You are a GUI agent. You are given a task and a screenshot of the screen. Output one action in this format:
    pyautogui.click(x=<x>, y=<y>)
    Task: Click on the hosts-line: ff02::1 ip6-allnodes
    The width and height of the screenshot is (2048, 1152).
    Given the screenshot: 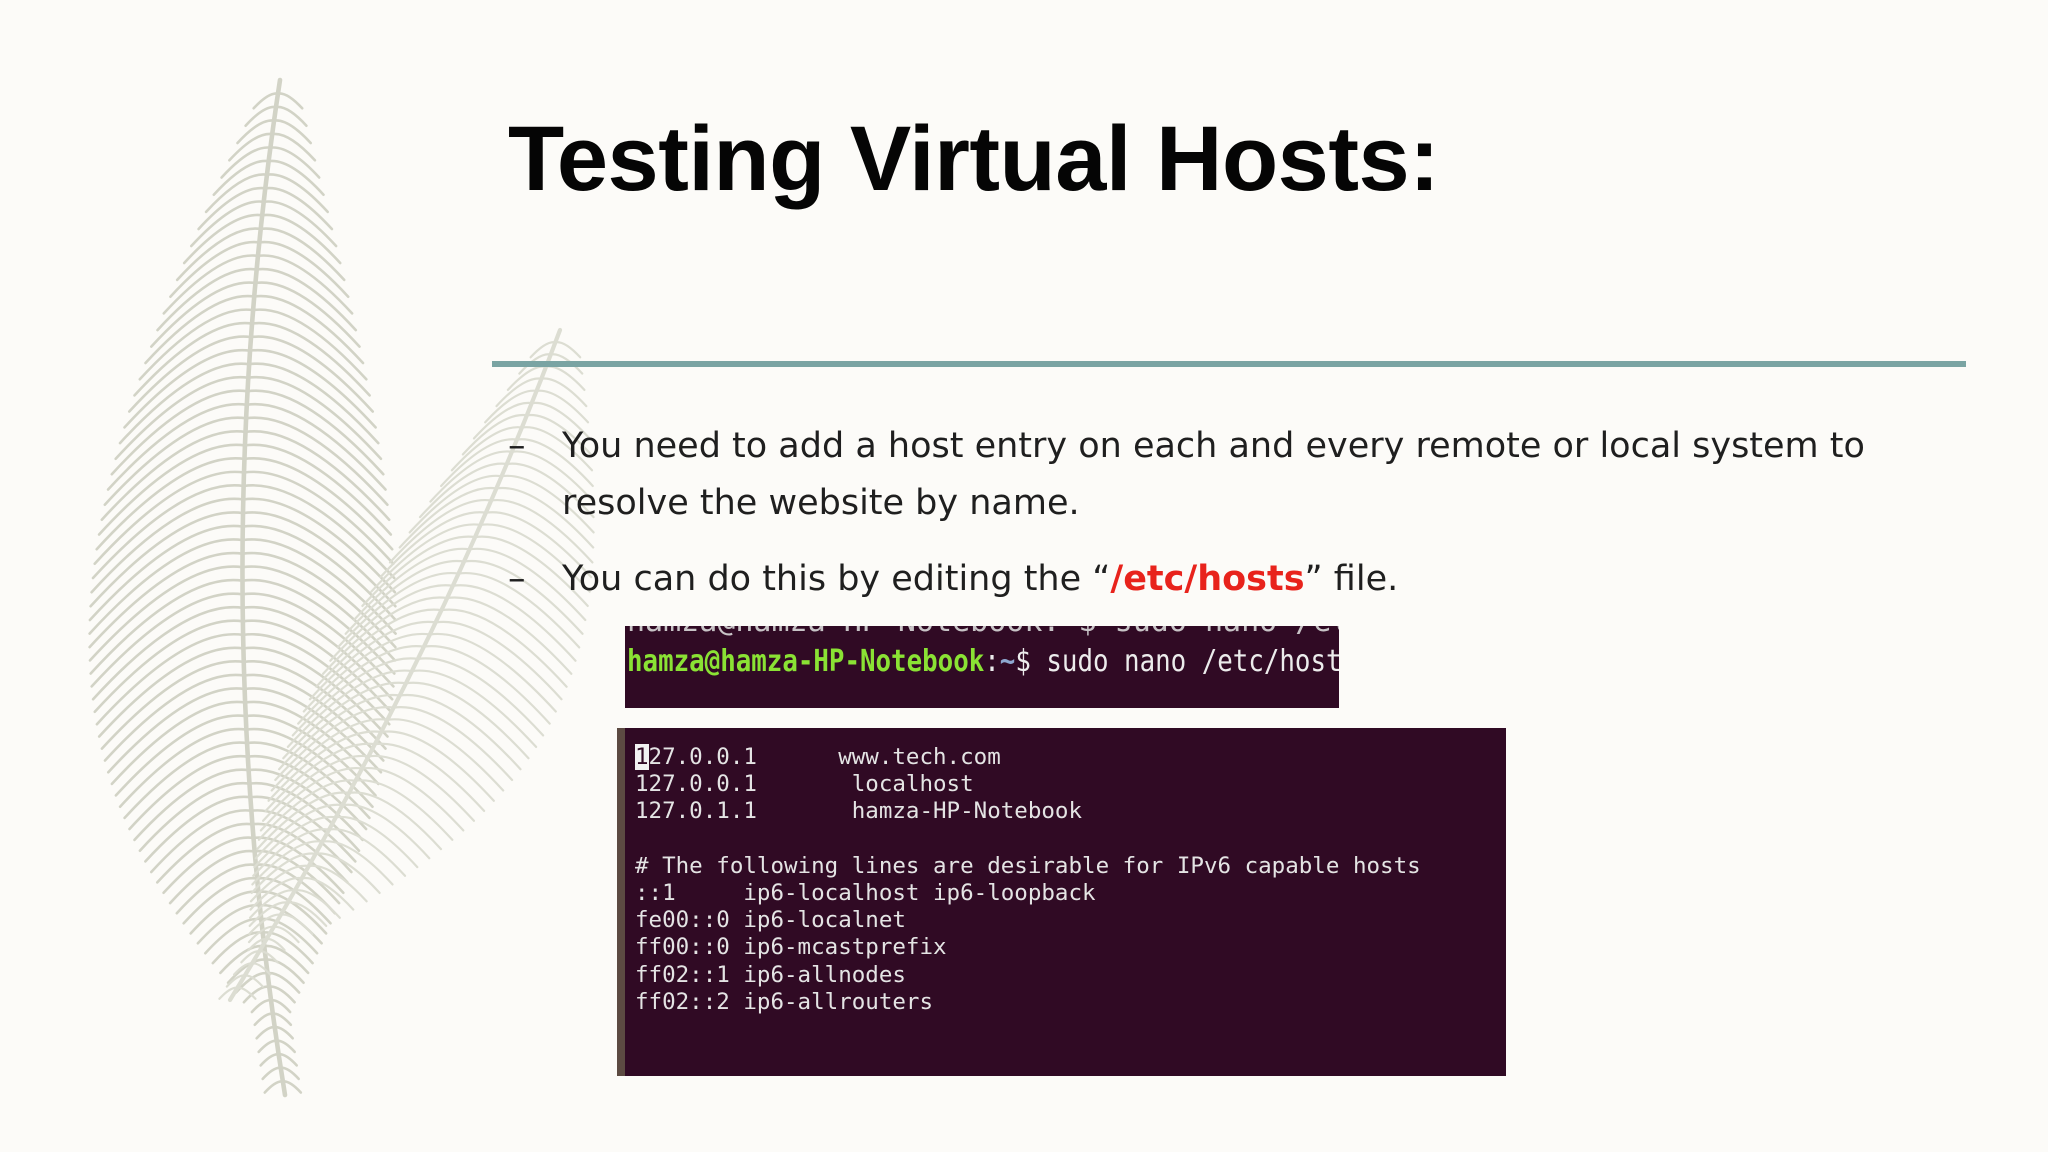 What is the action you would take?
    pyautogui.click(x=770, y=974)
    